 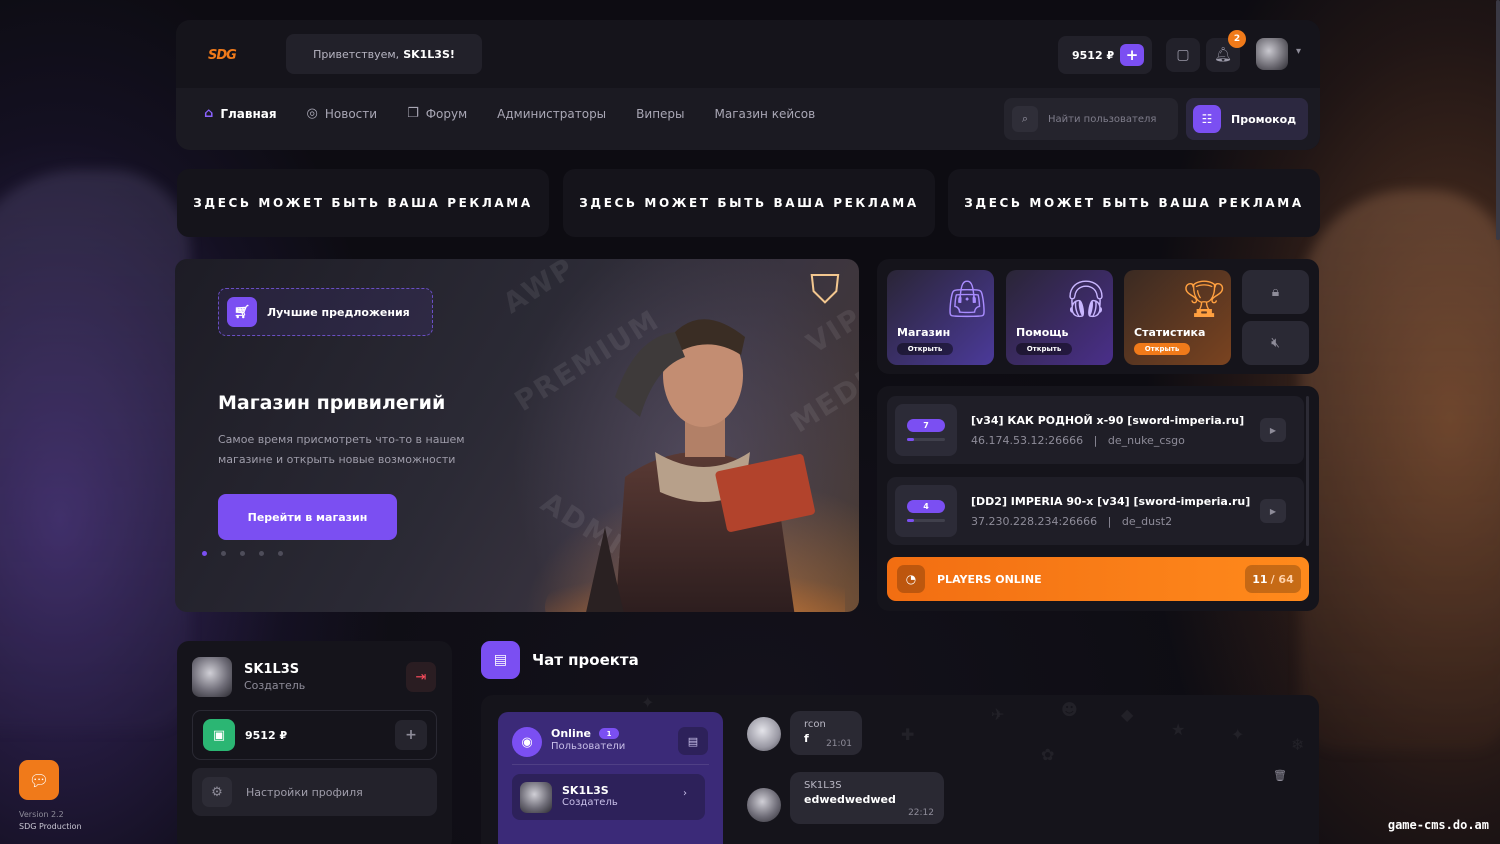 I want to click on nav-case-shop: Магазин кейсов, so click(x=765, y=113).